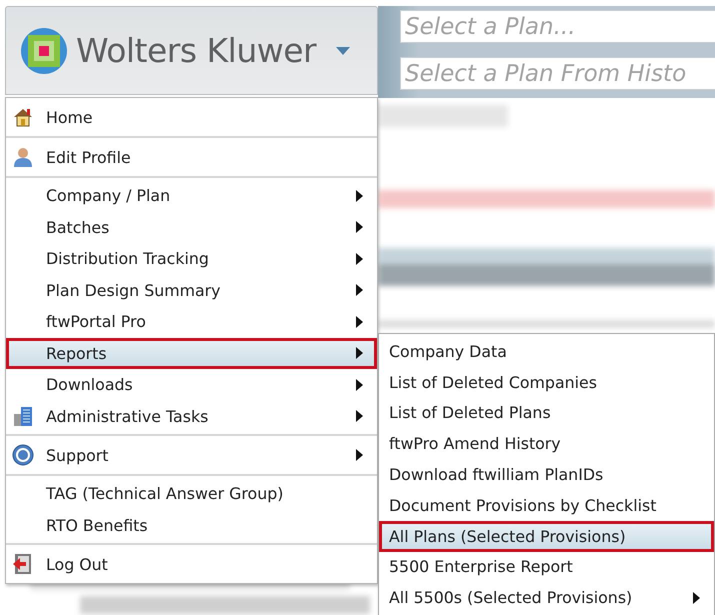 The image size is (715, 615). Describe the element at coordinates (191, 525) in the screenshot. I see `menu-item: RTO Benefits` at that location.